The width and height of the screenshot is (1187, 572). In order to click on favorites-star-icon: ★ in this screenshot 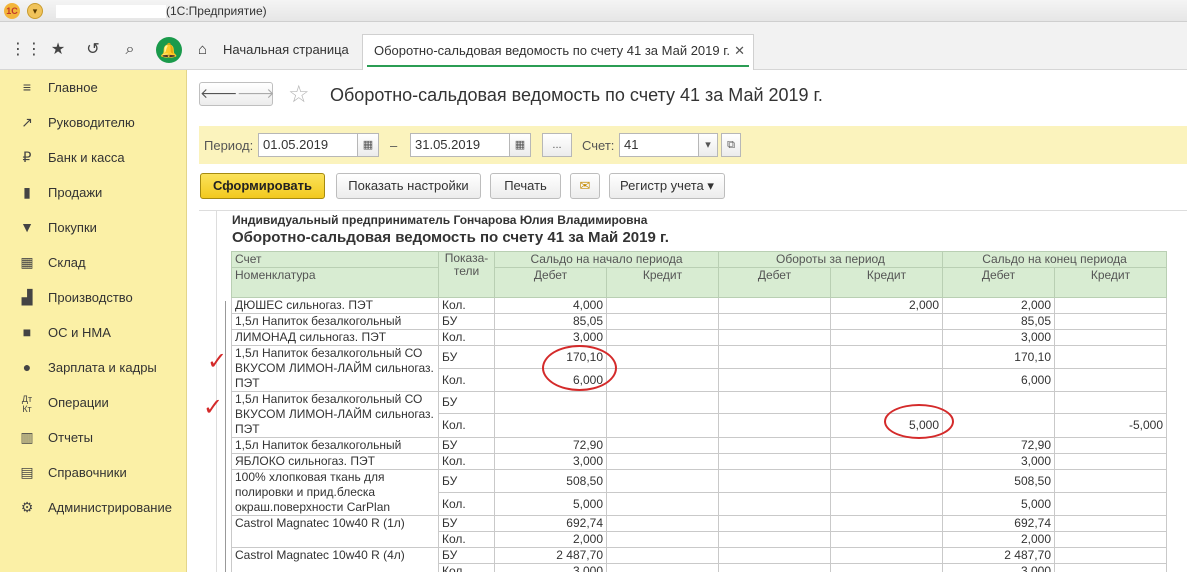, I will do `click(58, 50)`.